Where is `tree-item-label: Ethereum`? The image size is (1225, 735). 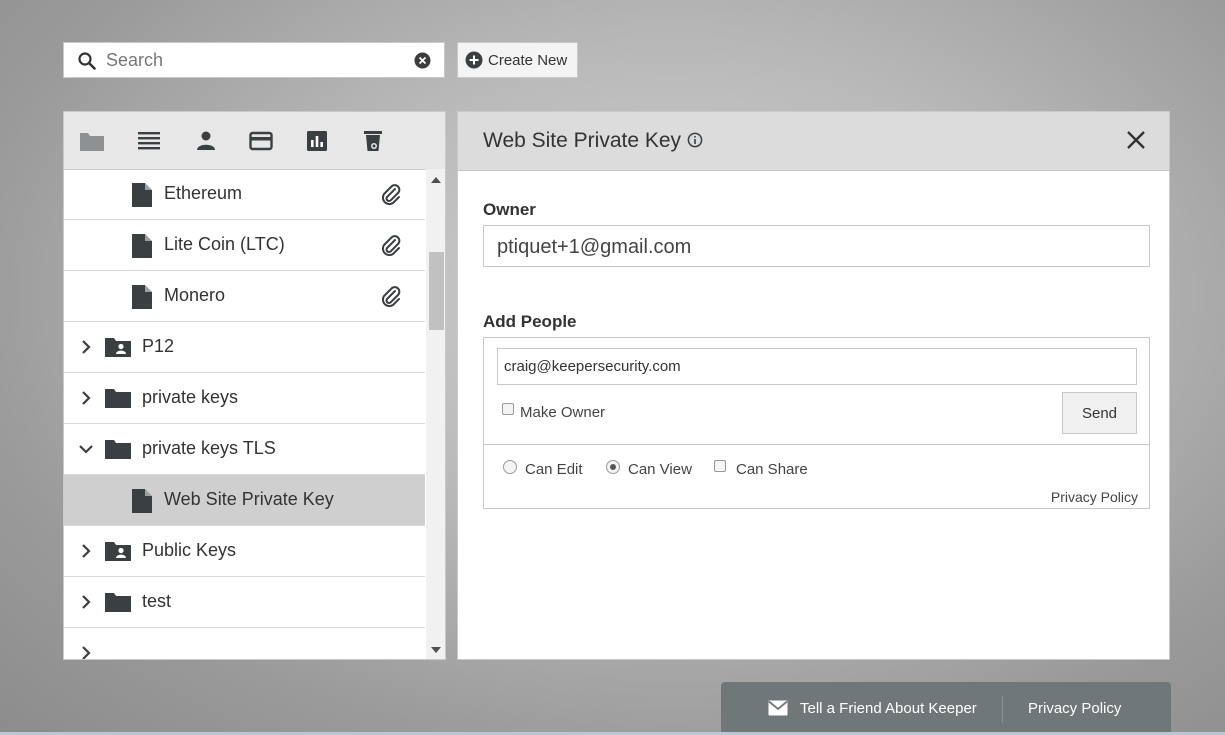
tree-item-label: Ethereum is located at coordinates (203, 193).